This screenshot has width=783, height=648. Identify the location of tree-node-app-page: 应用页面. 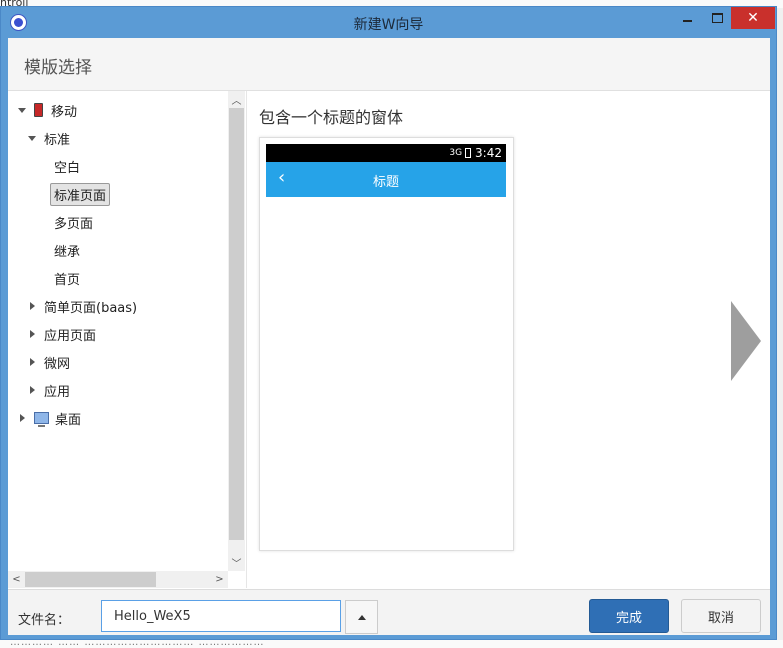
(61, 334).